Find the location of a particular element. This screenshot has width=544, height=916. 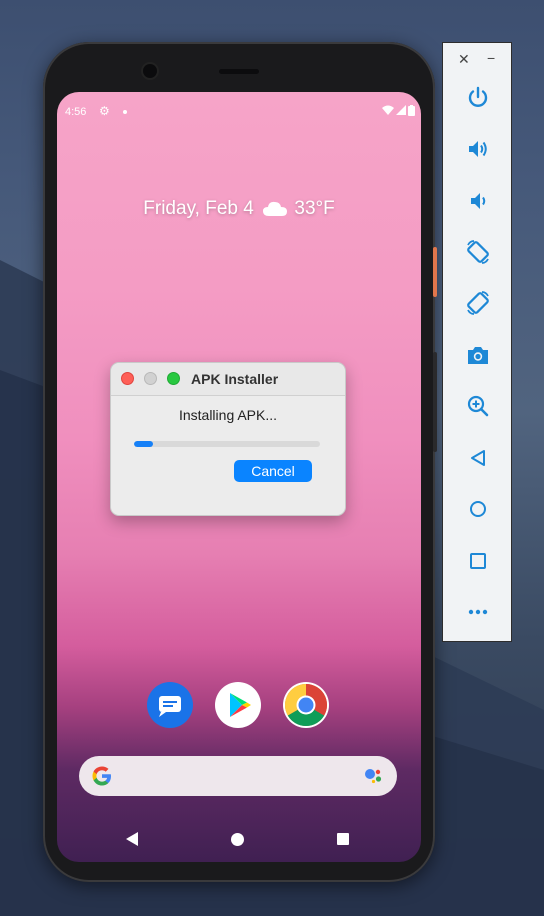

close-icon: ✕ is located at coordinates (464, 59).